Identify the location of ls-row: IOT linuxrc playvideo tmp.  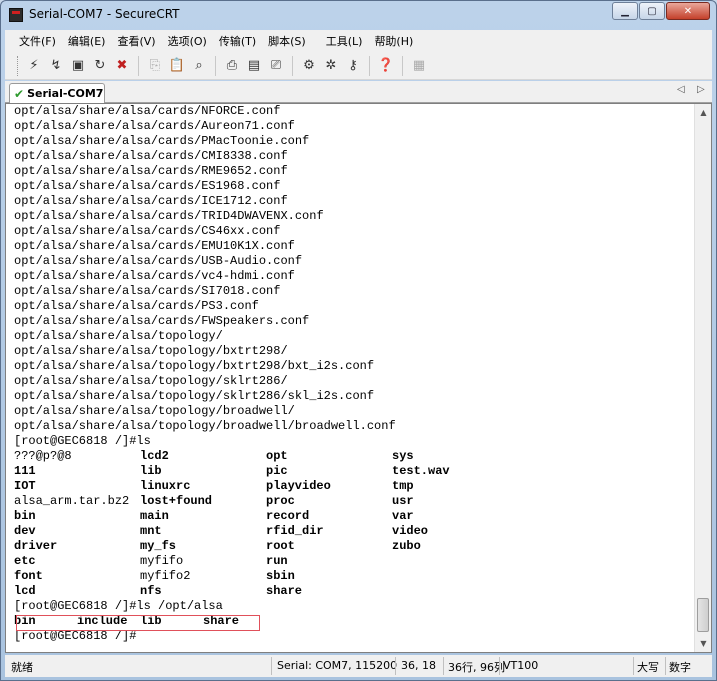
(266, 486).